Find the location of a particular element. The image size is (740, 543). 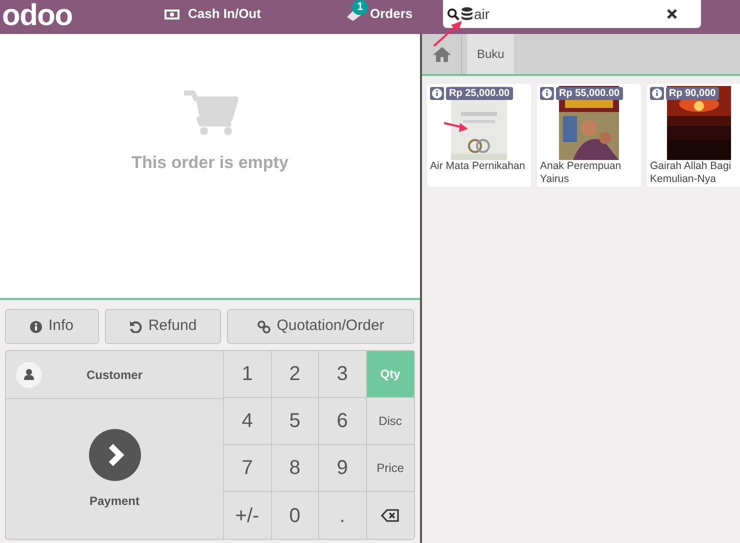

price-tag: Rp 25,000.00 is located at coordinates (479, 93).